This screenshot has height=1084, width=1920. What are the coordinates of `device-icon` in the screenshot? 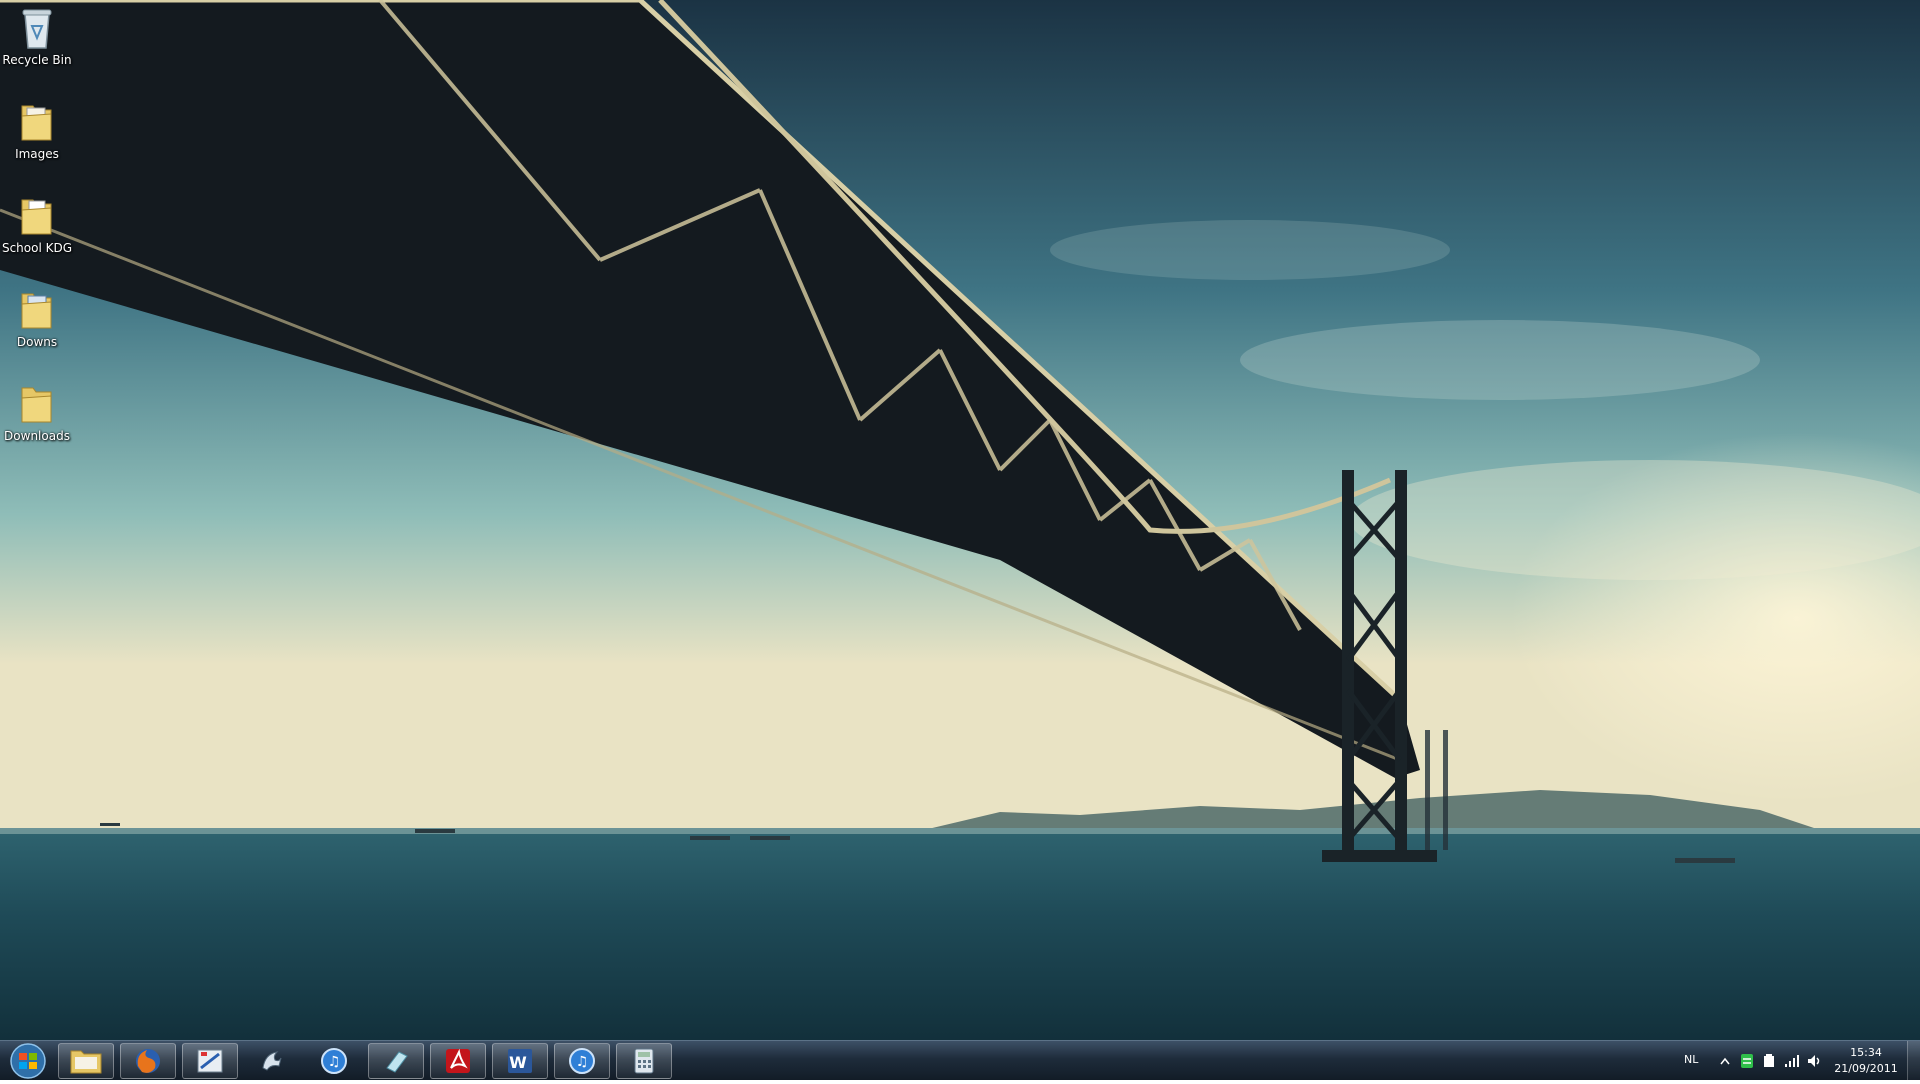 It's located at (1769, 1061).